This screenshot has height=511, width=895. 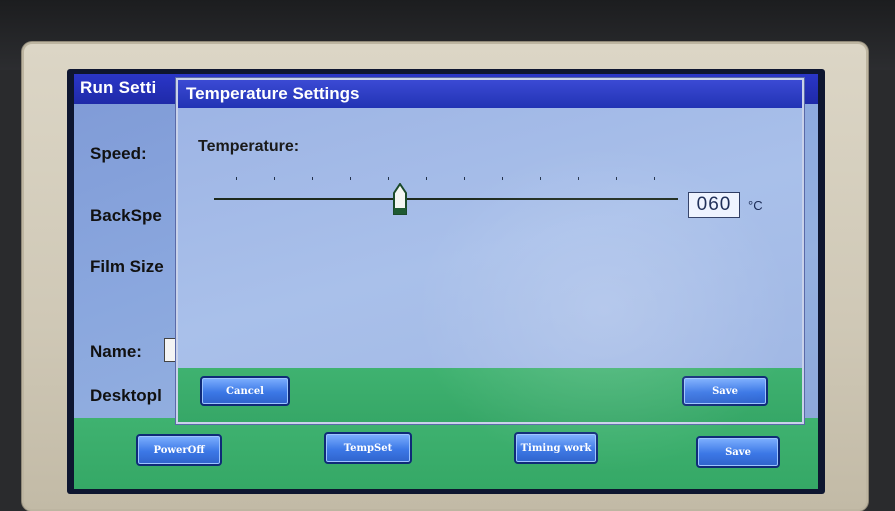 I want to click on timing-work-button: Timing work, so click(x=556, y=448).